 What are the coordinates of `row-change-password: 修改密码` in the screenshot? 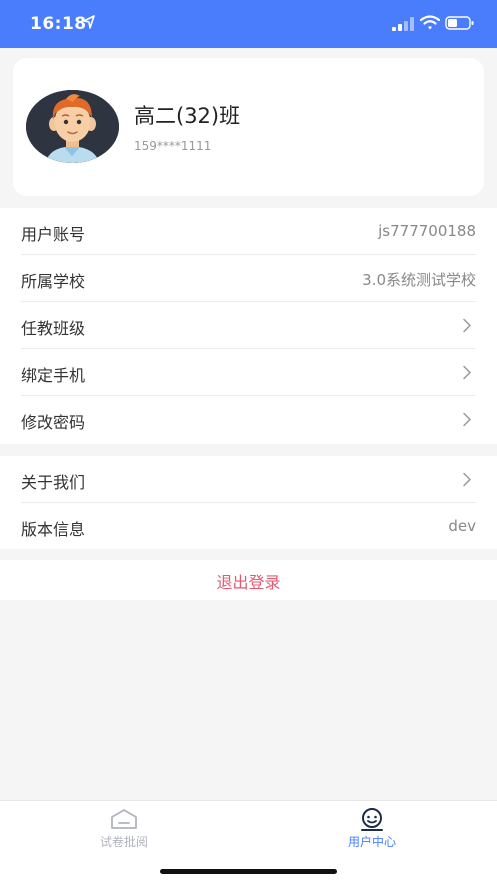 It's located at (248, 419).